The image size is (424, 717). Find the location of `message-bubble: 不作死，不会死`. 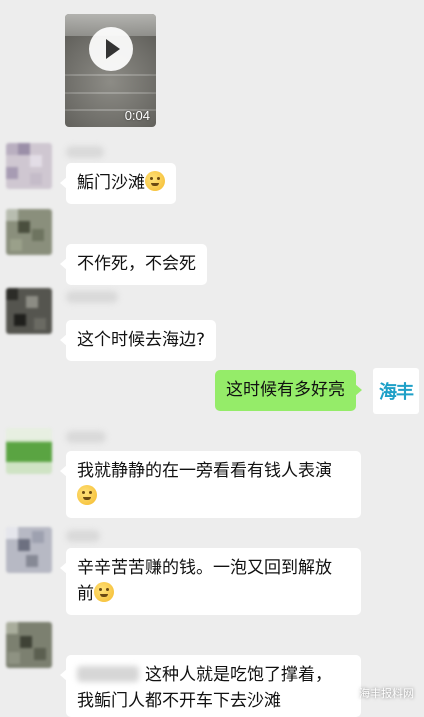

message-bubble: 不作死，不会死 is located at coordinates (133, 264).